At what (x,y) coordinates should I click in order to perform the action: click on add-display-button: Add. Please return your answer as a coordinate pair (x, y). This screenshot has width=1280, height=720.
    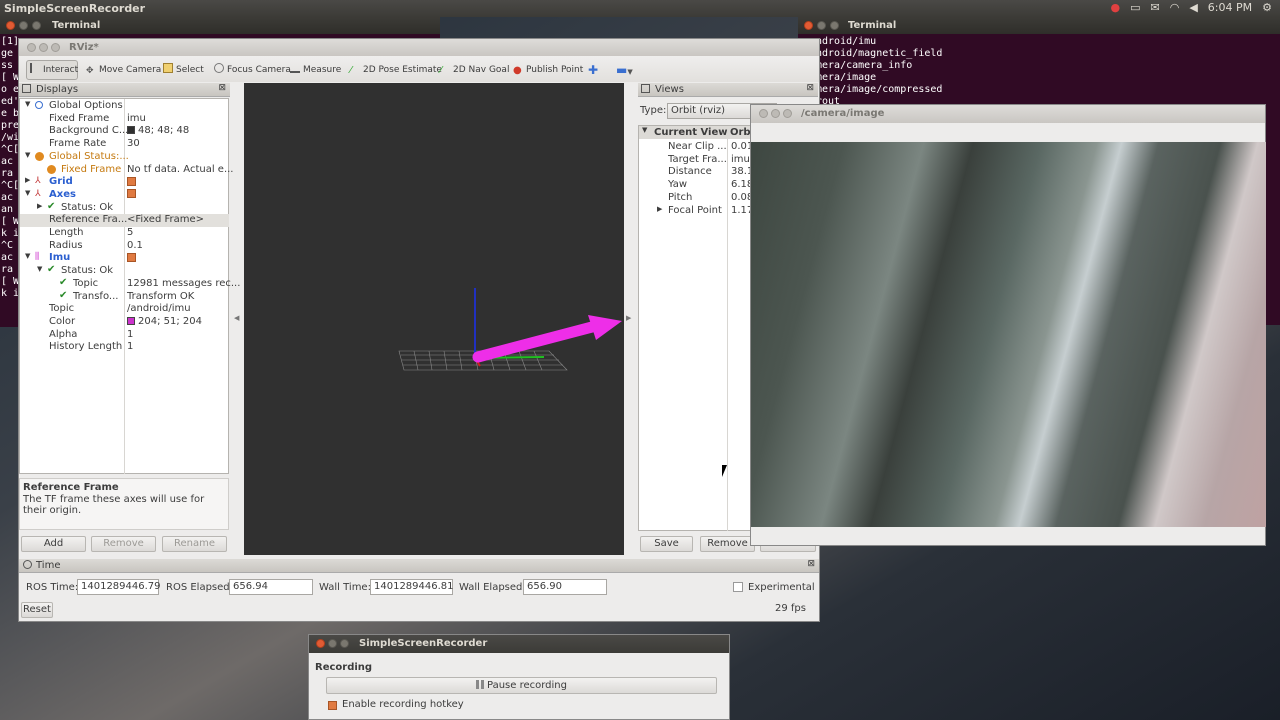
    Looking at the image, I should click on (53, 544).